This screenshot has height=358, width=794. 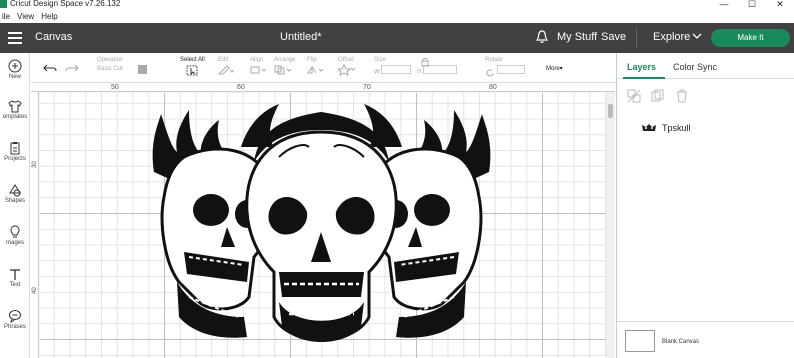 I want to click on rail-label-phrases: Phrases, so click(x=14, y=327).